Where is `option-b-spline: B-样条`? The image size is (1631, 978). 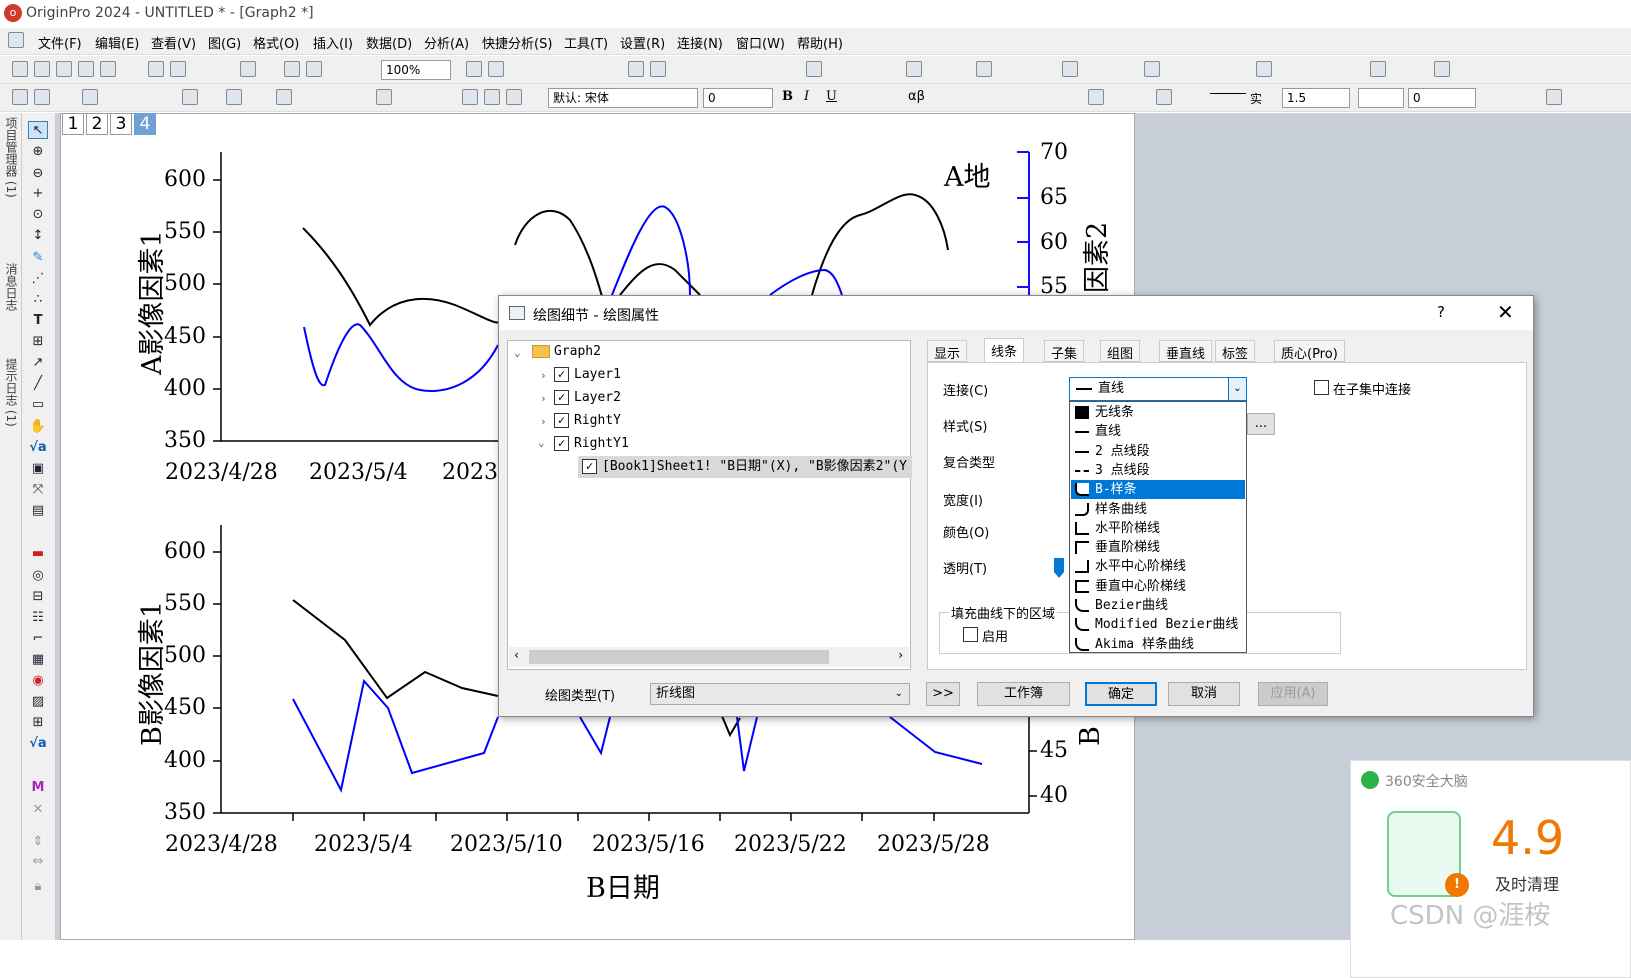
option-b-spline: B-样条 is located at coordinates (1158, 490).